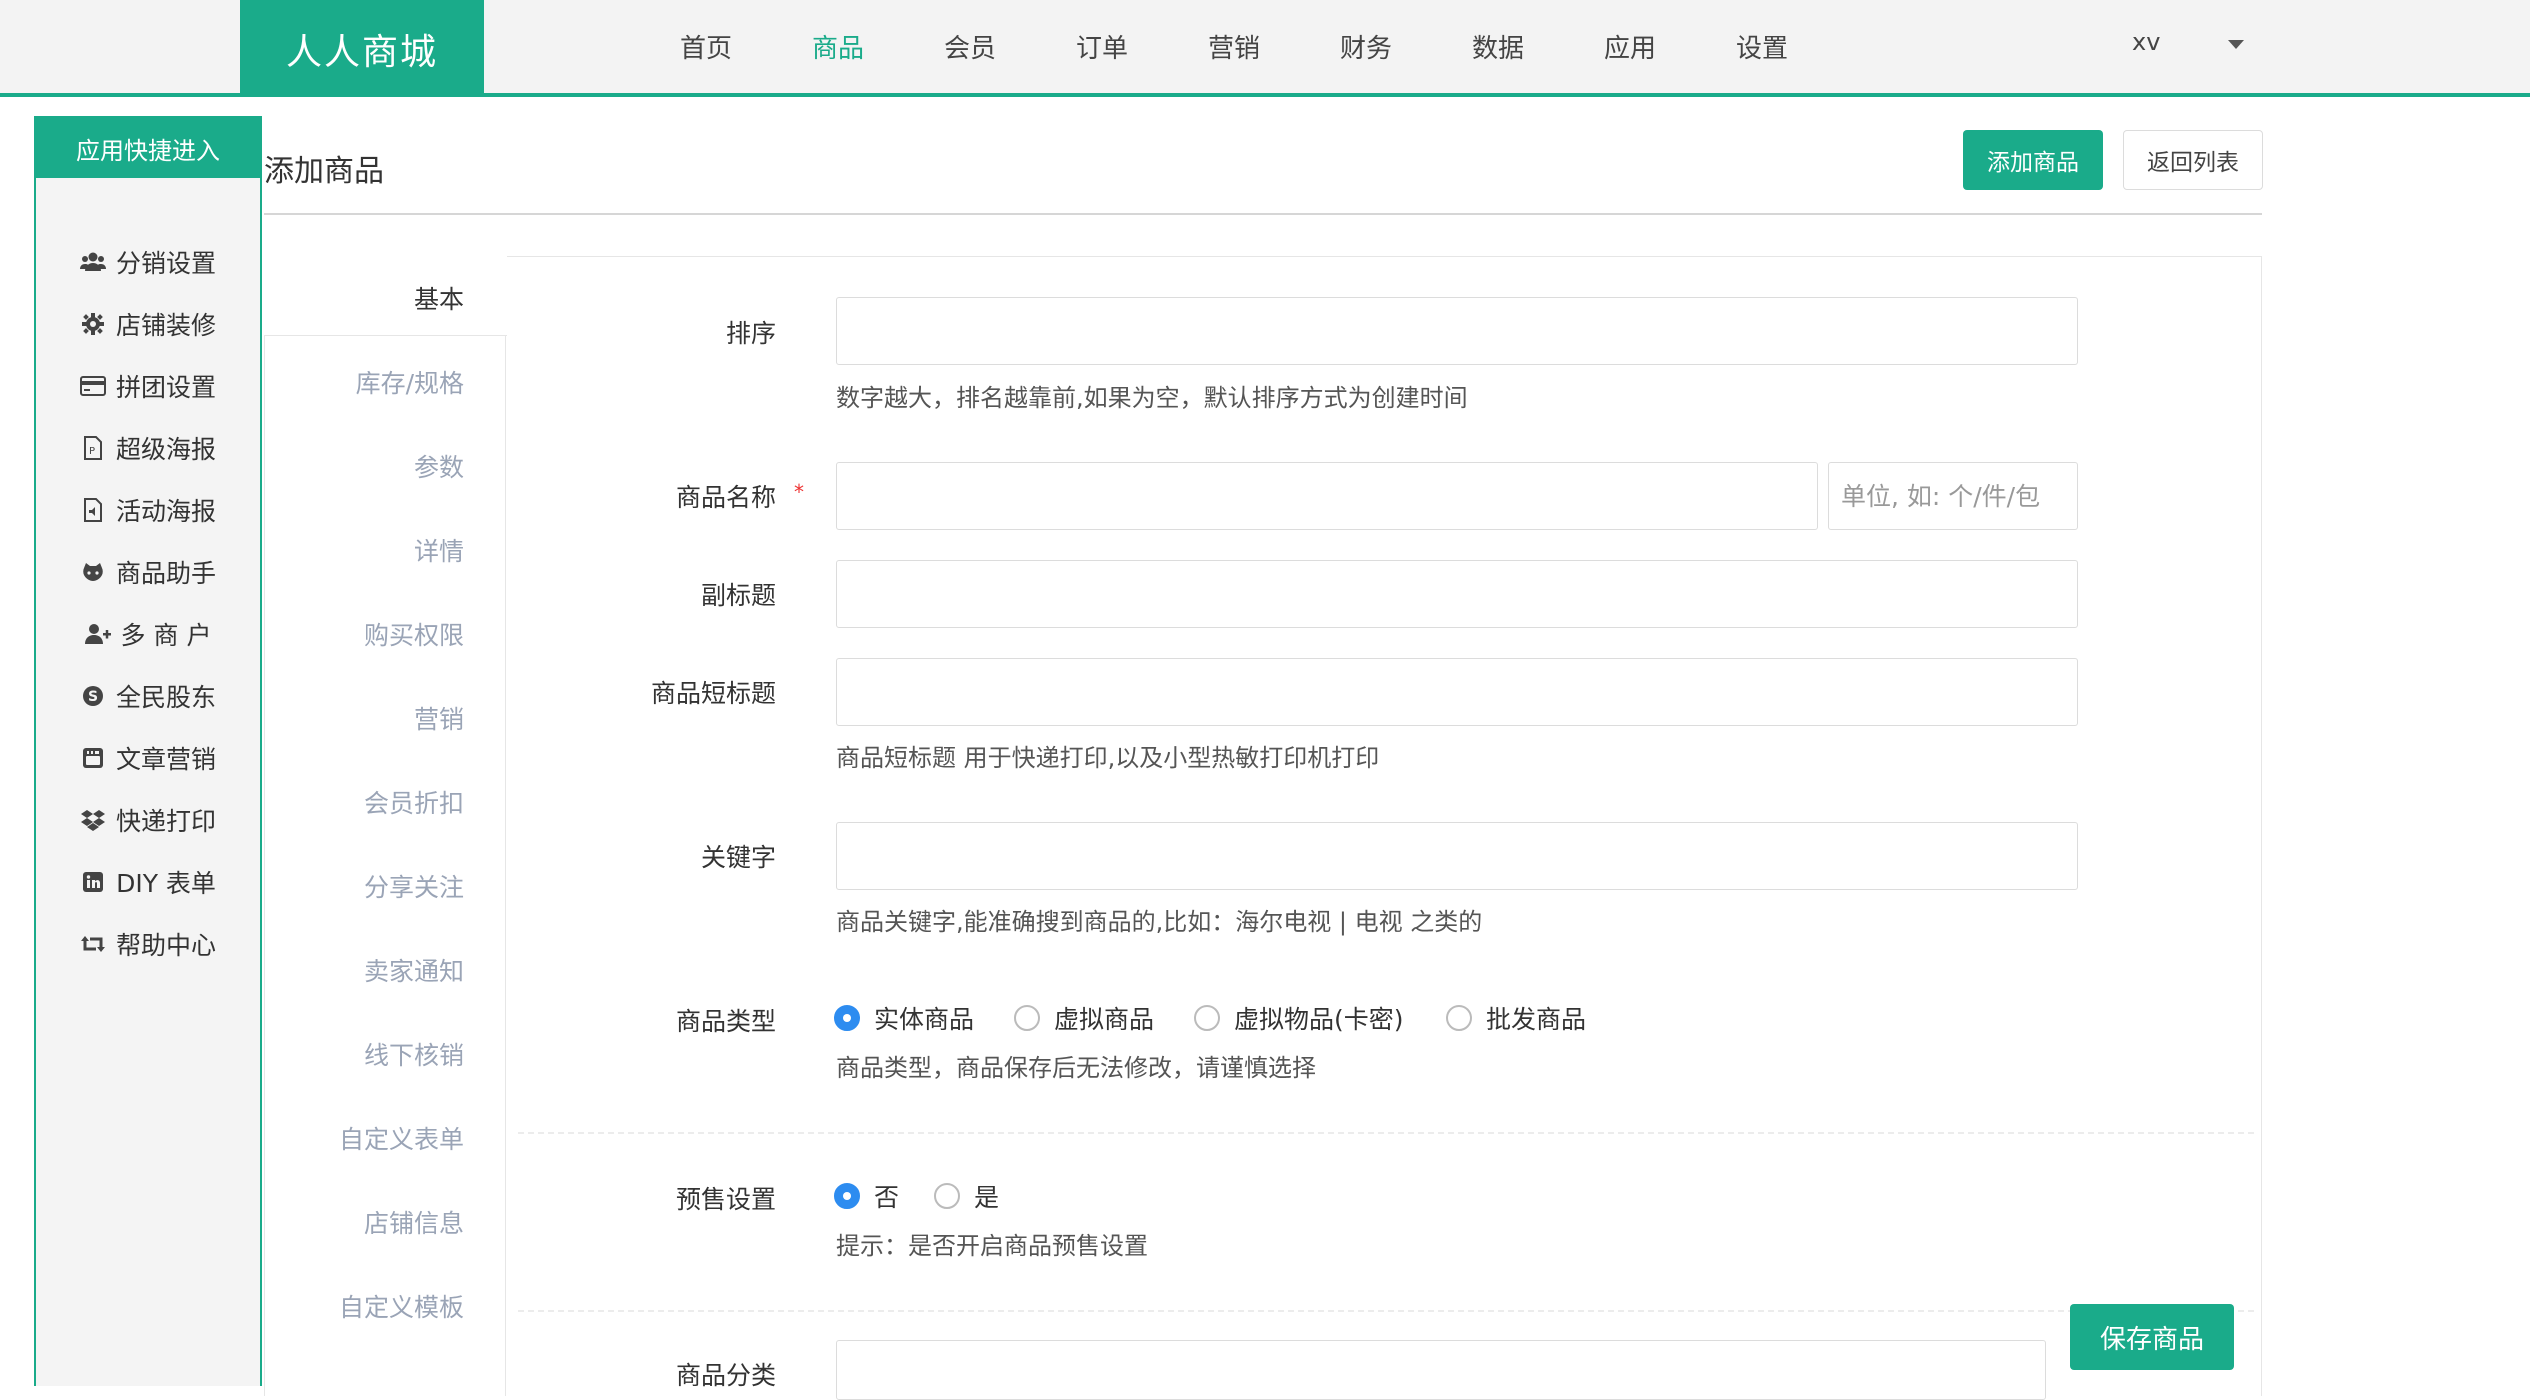  Describe the element at coordinates (364, 802) in the screenshot. I see `tab-member-discount: 会员折扣` at that location.